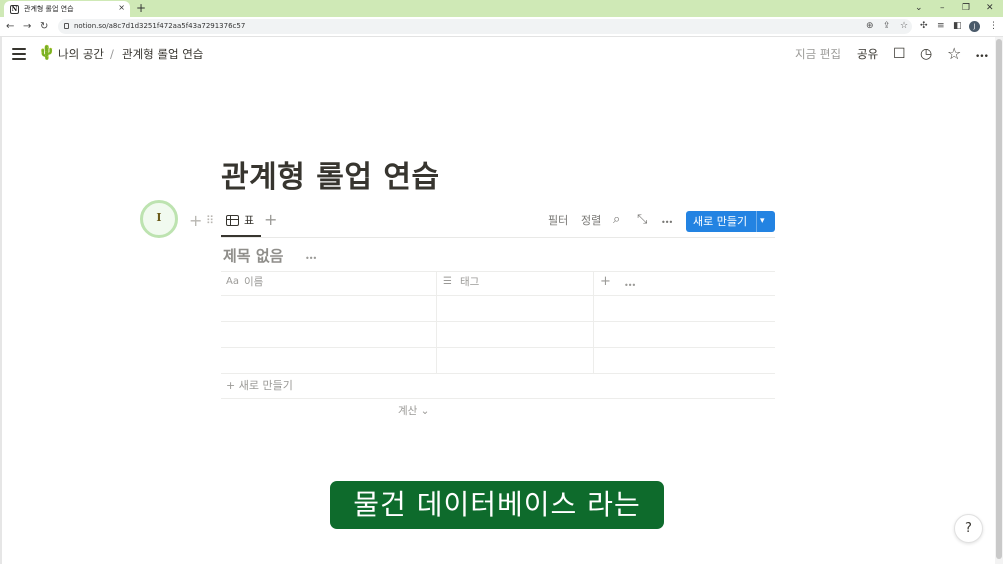 The width and height of the screenshot is (1003, 564). Describe the element at coordinates (498, 373) in the screenshot. I see `table-row-border` at that location.